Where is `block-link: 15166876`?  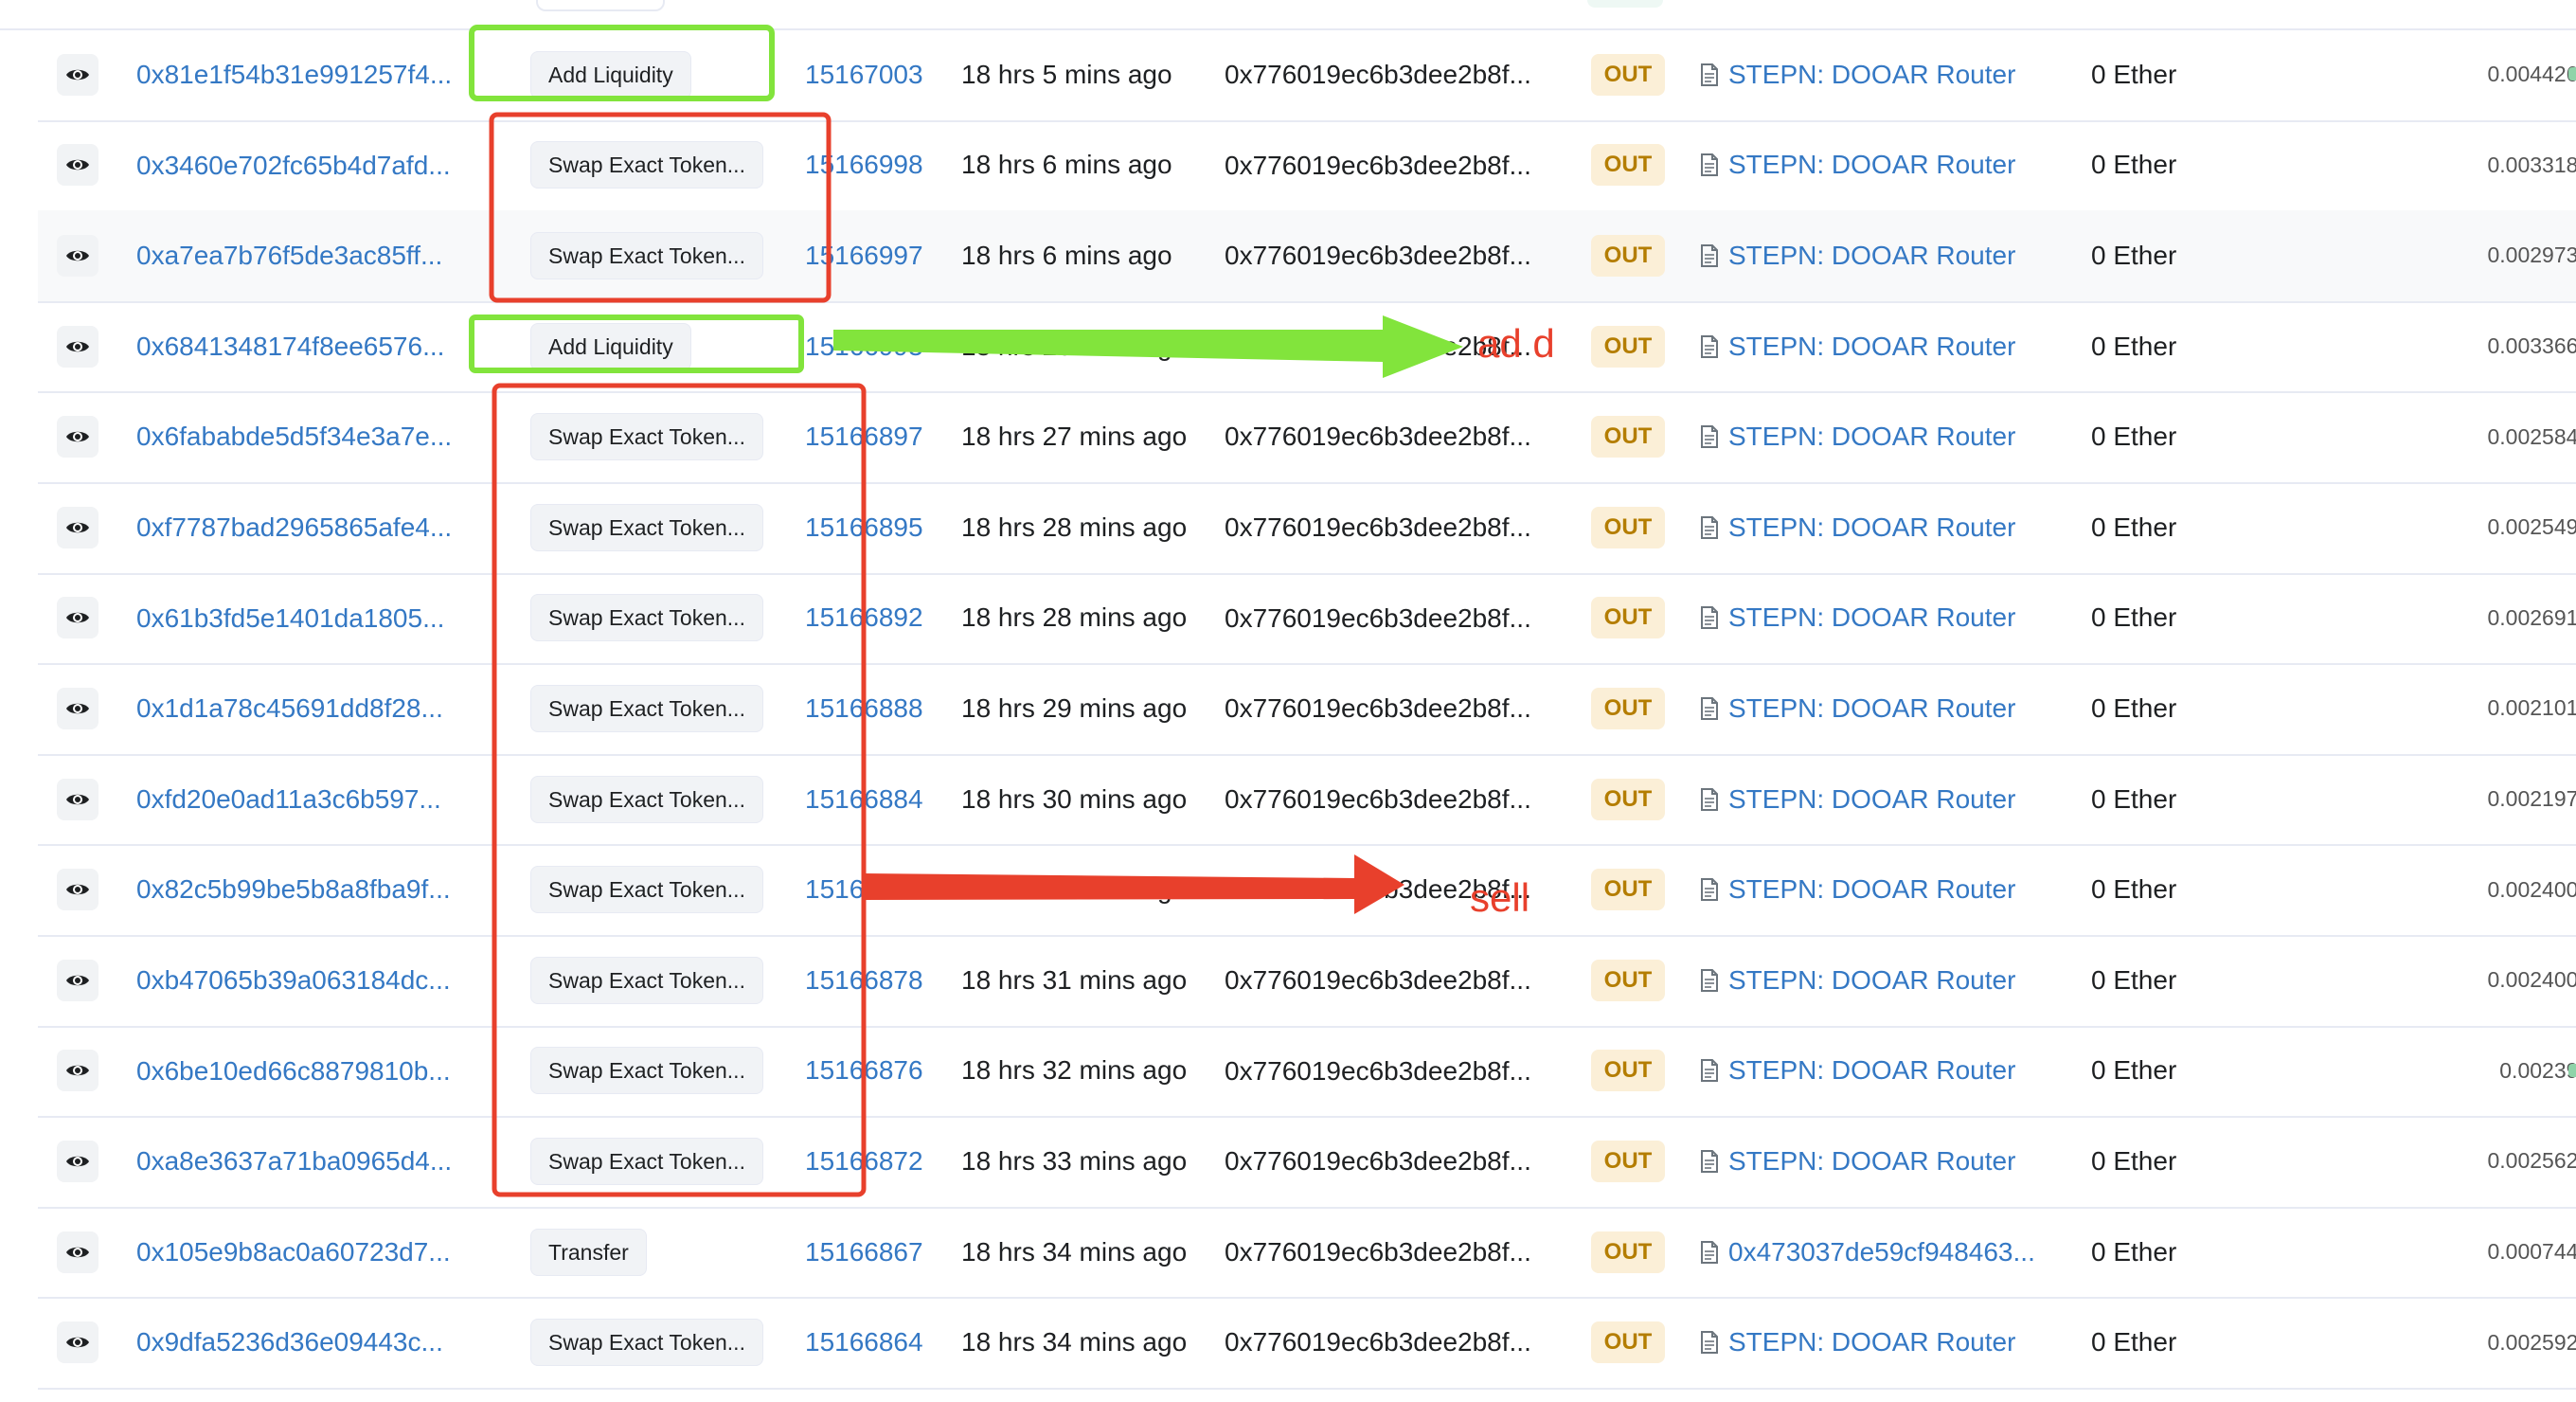 block-link: 15166876 is located at coordinates (885, 1071).